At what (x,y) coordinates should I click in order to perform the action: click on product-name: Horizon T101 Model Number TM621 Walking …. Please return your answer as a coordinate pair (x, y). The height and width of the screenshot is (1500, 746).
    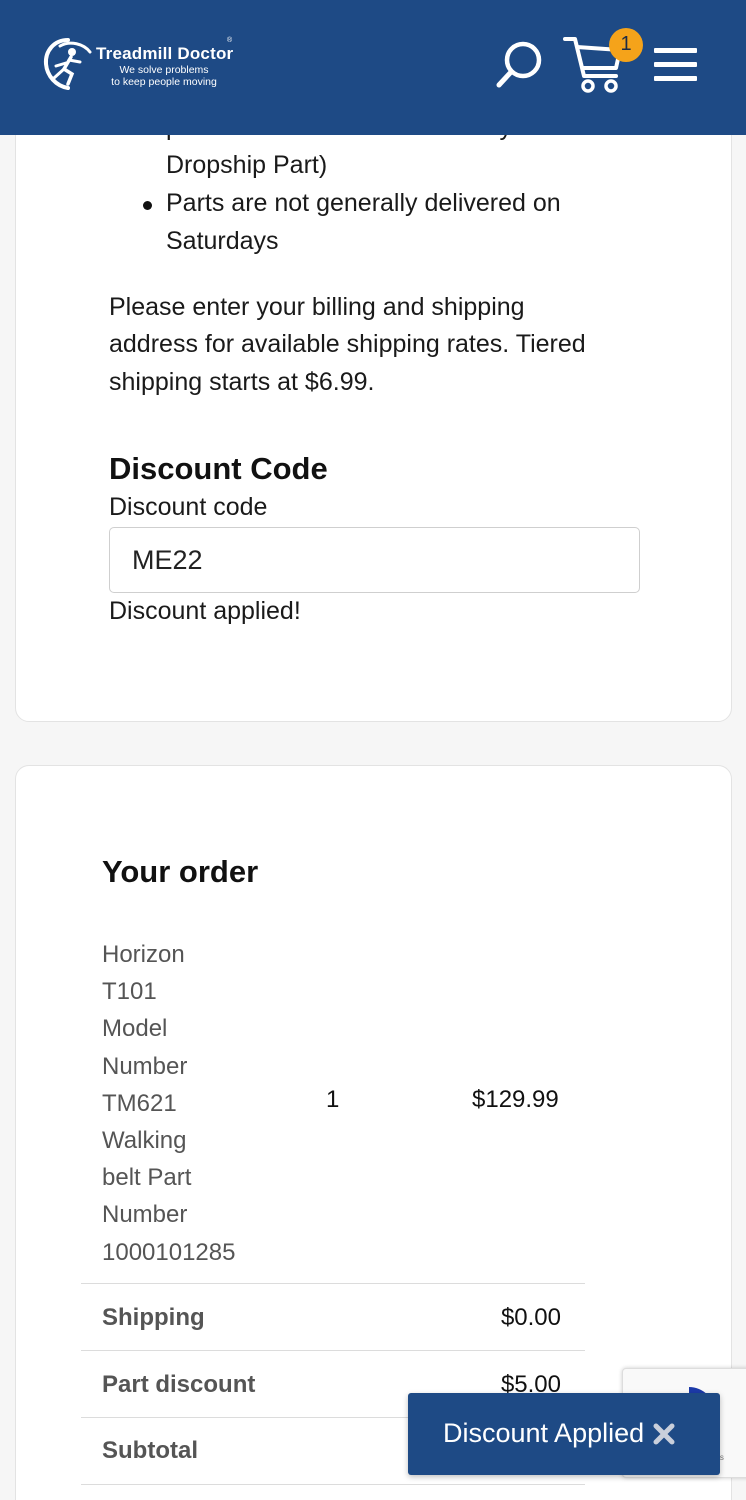
    Looking at the image, I should click on (182, 1103).